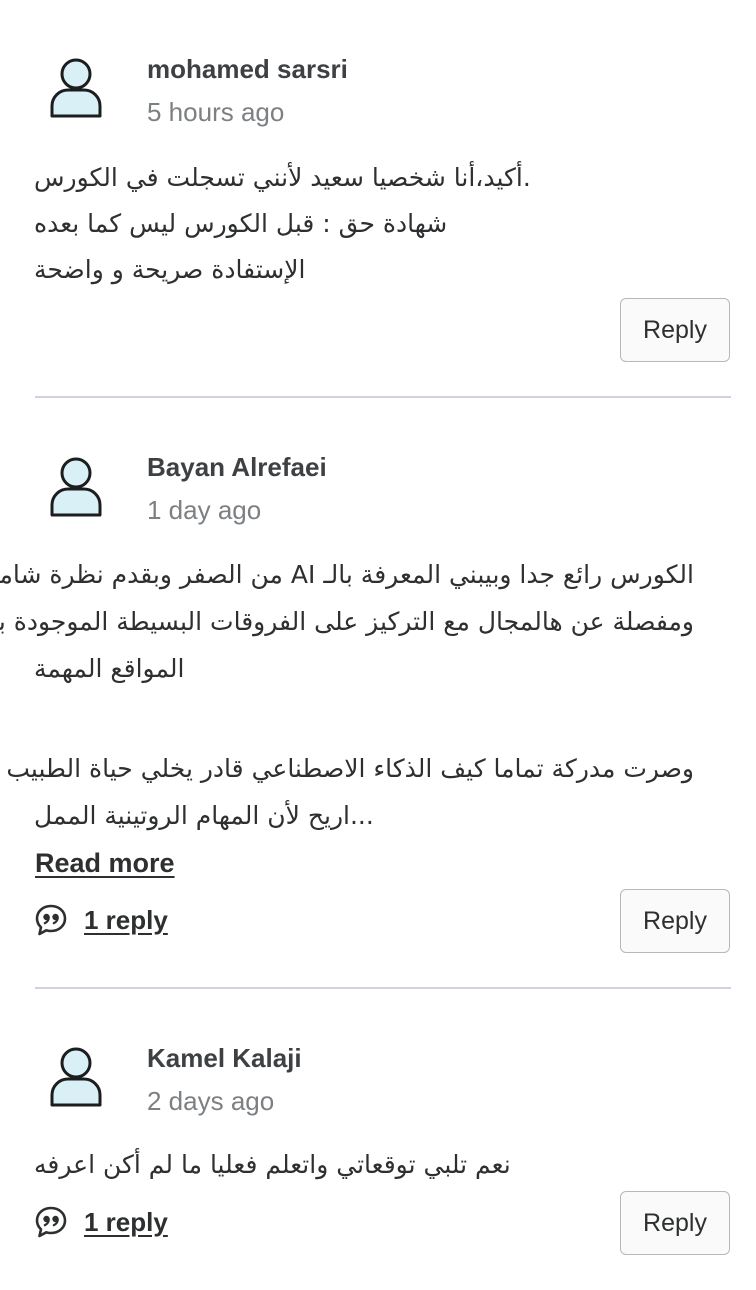 This screenshot has height=1290, width=756. I want to click on review-text-line: المواقع المهمة, so click(109, 668).